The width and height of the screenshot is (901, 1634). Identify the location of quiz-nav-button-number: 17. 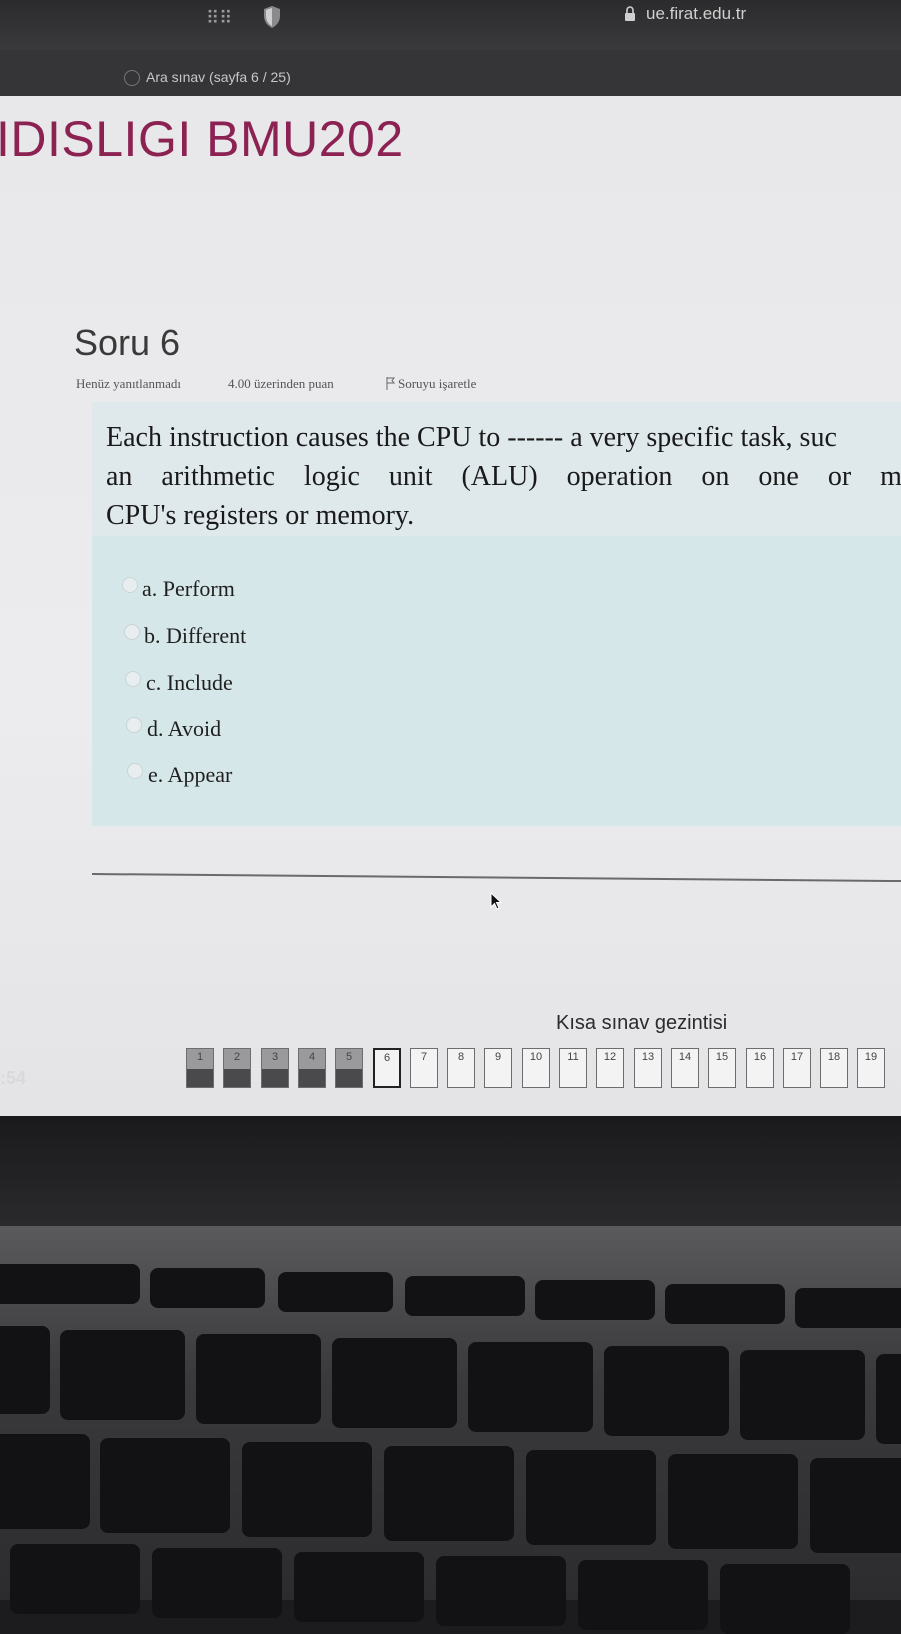
(797, 1057).